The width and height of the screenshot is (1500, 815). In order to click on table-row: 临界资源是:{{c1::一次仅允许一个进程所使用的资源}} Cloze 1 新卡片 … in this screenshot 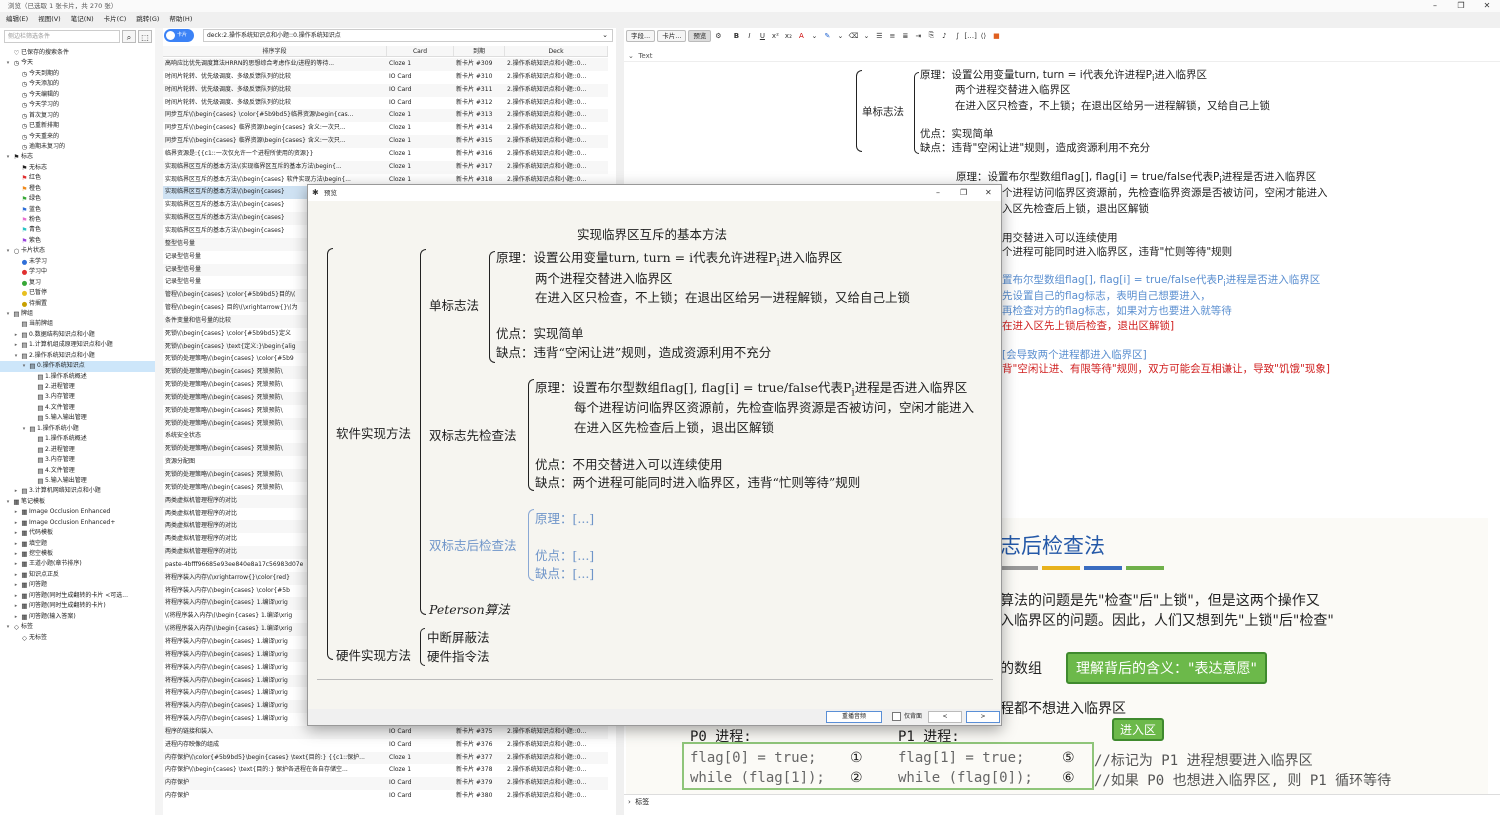, I will do `click(385, 154)`.